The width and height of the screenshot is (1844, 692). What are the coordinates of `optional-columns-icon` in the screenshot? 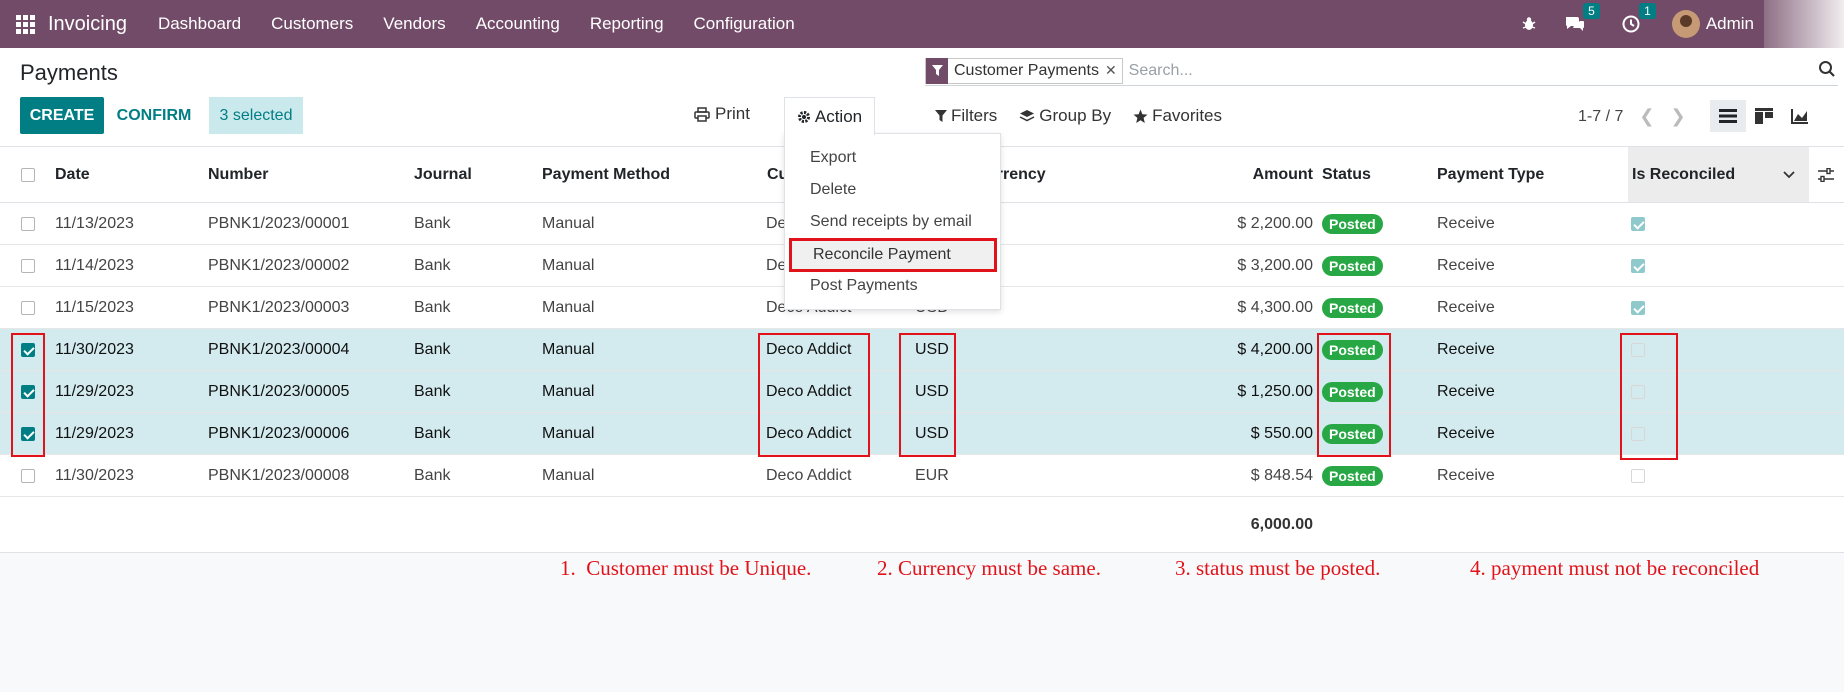 It's located at (1826, 174).